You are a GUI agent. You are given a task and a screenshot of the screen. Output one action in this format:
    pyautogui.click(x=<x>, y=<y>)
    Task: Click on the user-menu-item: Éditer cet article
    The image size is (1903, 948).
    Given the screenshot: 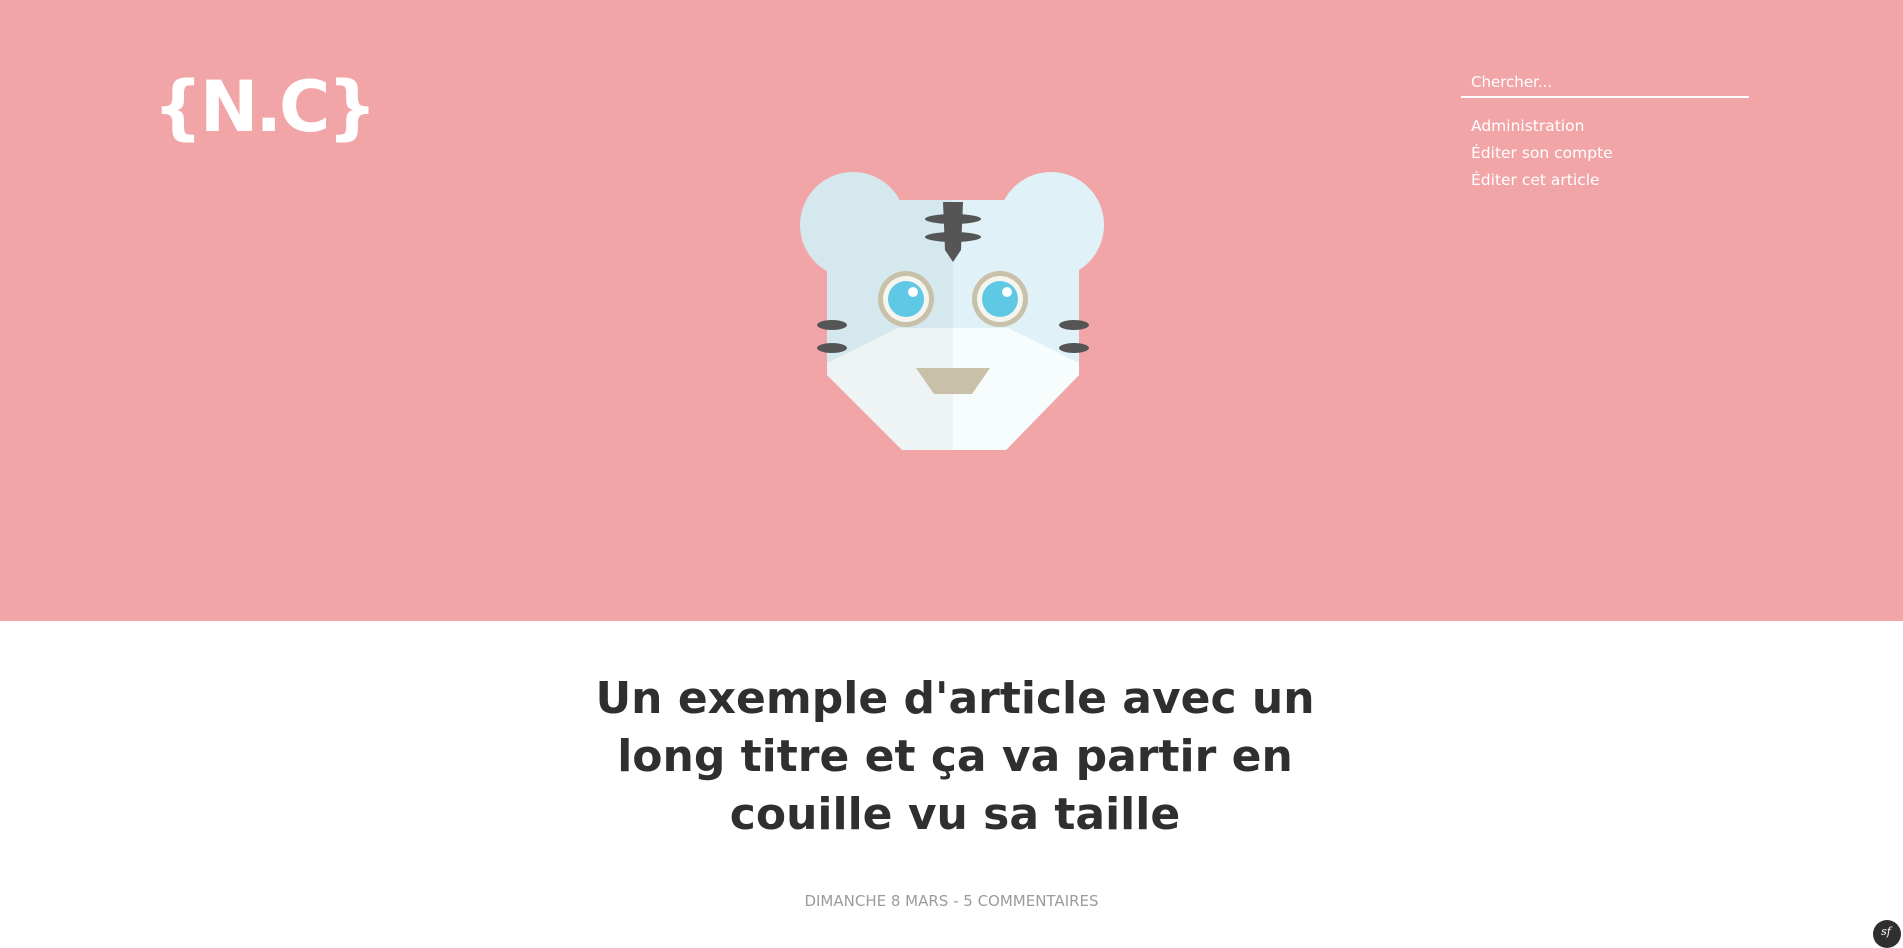 What is the action you would take?
    pyautogui.click(x=1542, y=180)
    